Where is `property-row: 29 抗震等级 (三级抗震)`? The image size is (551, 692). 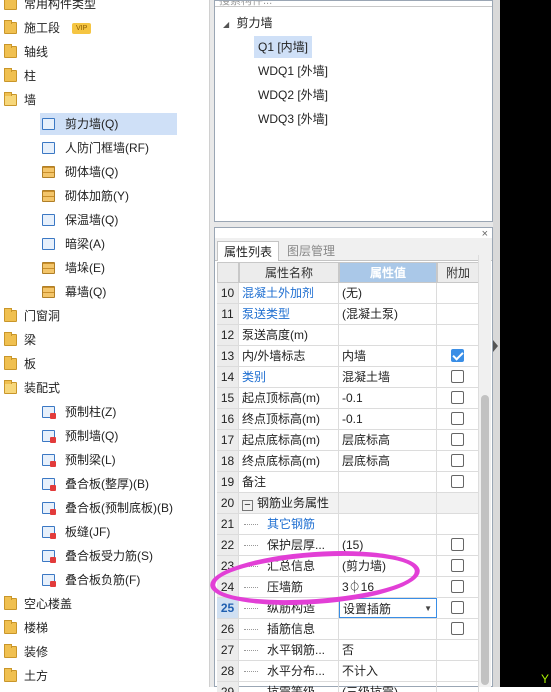
property-row: 29 抗震等级 (三级抗震) is located at coordinates (348, 687).